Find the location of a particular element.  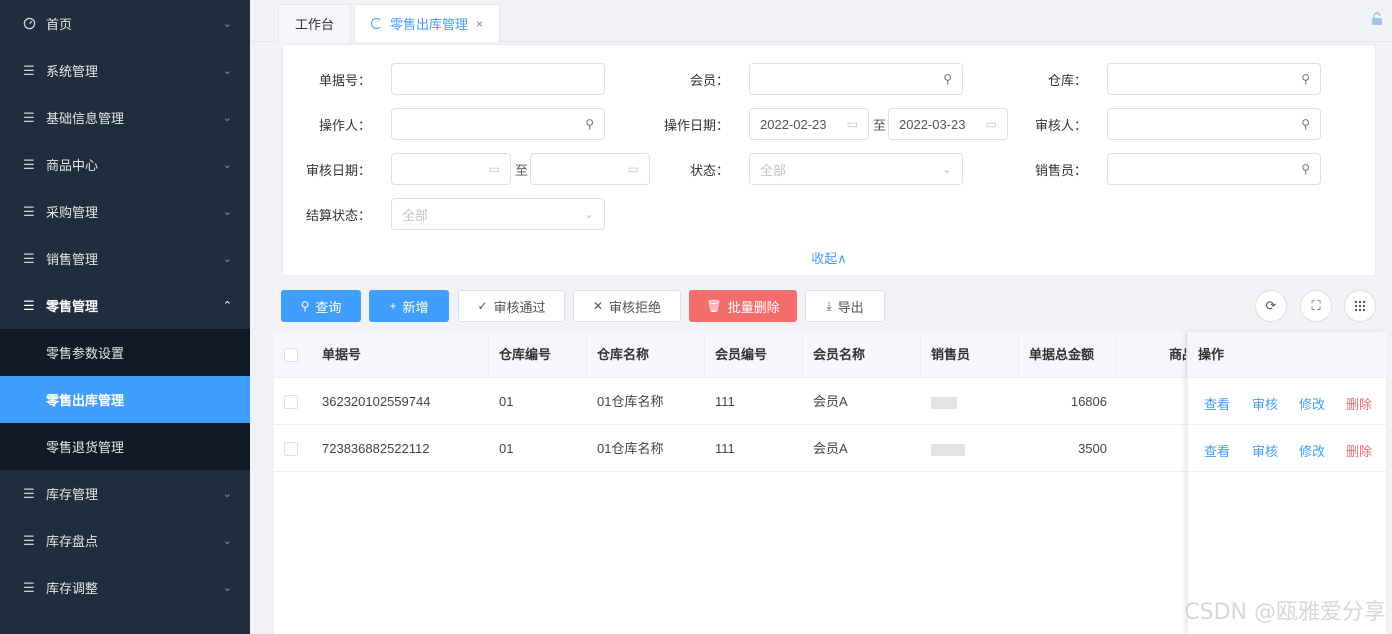

col-member-name: 会员名称 is located at coordinates (862, 355).